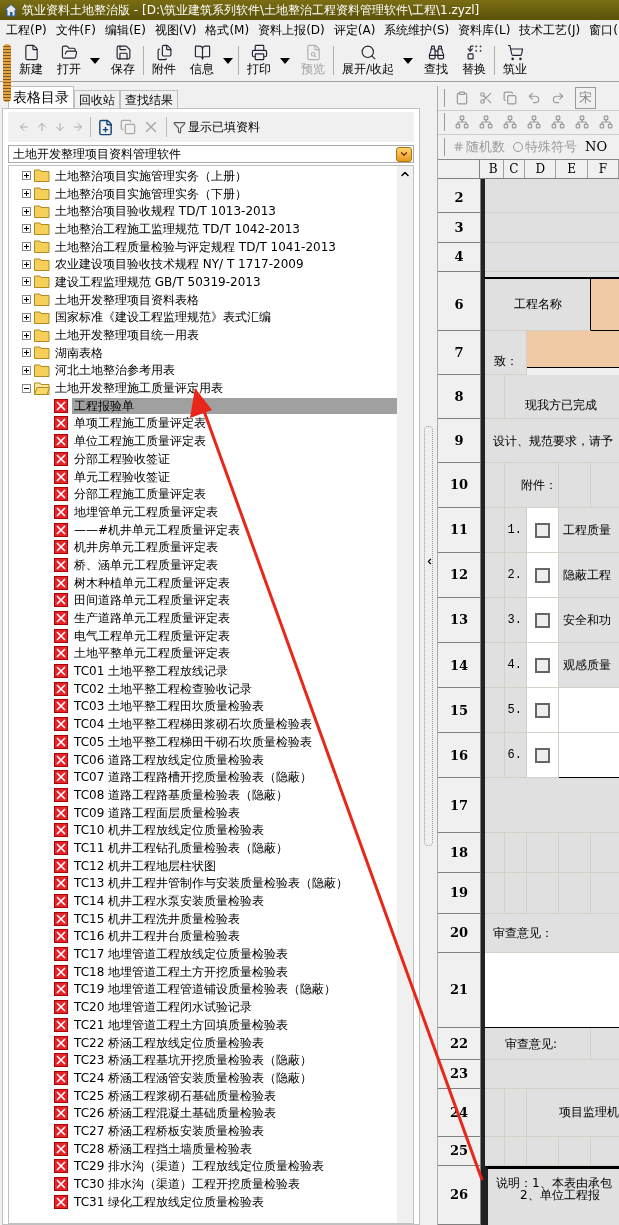 The image size is (619, 1225). Describe the element at coordinates (163, 1148) in the screenshot. I see `form-item: TC28 桥涵工程挡土墙质量检验表` at that location.